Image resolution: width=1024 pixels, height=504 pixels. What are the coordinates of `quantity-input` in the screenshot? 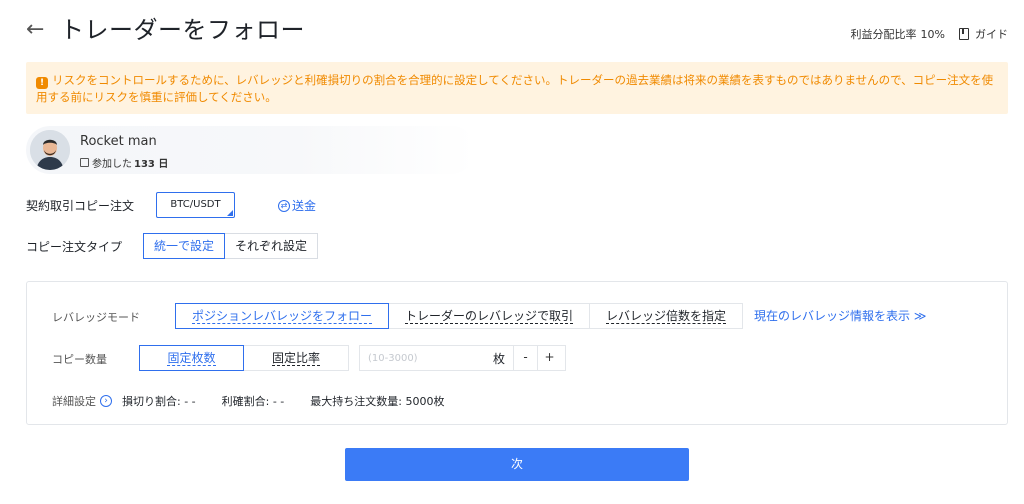 It's located at (422, 358).